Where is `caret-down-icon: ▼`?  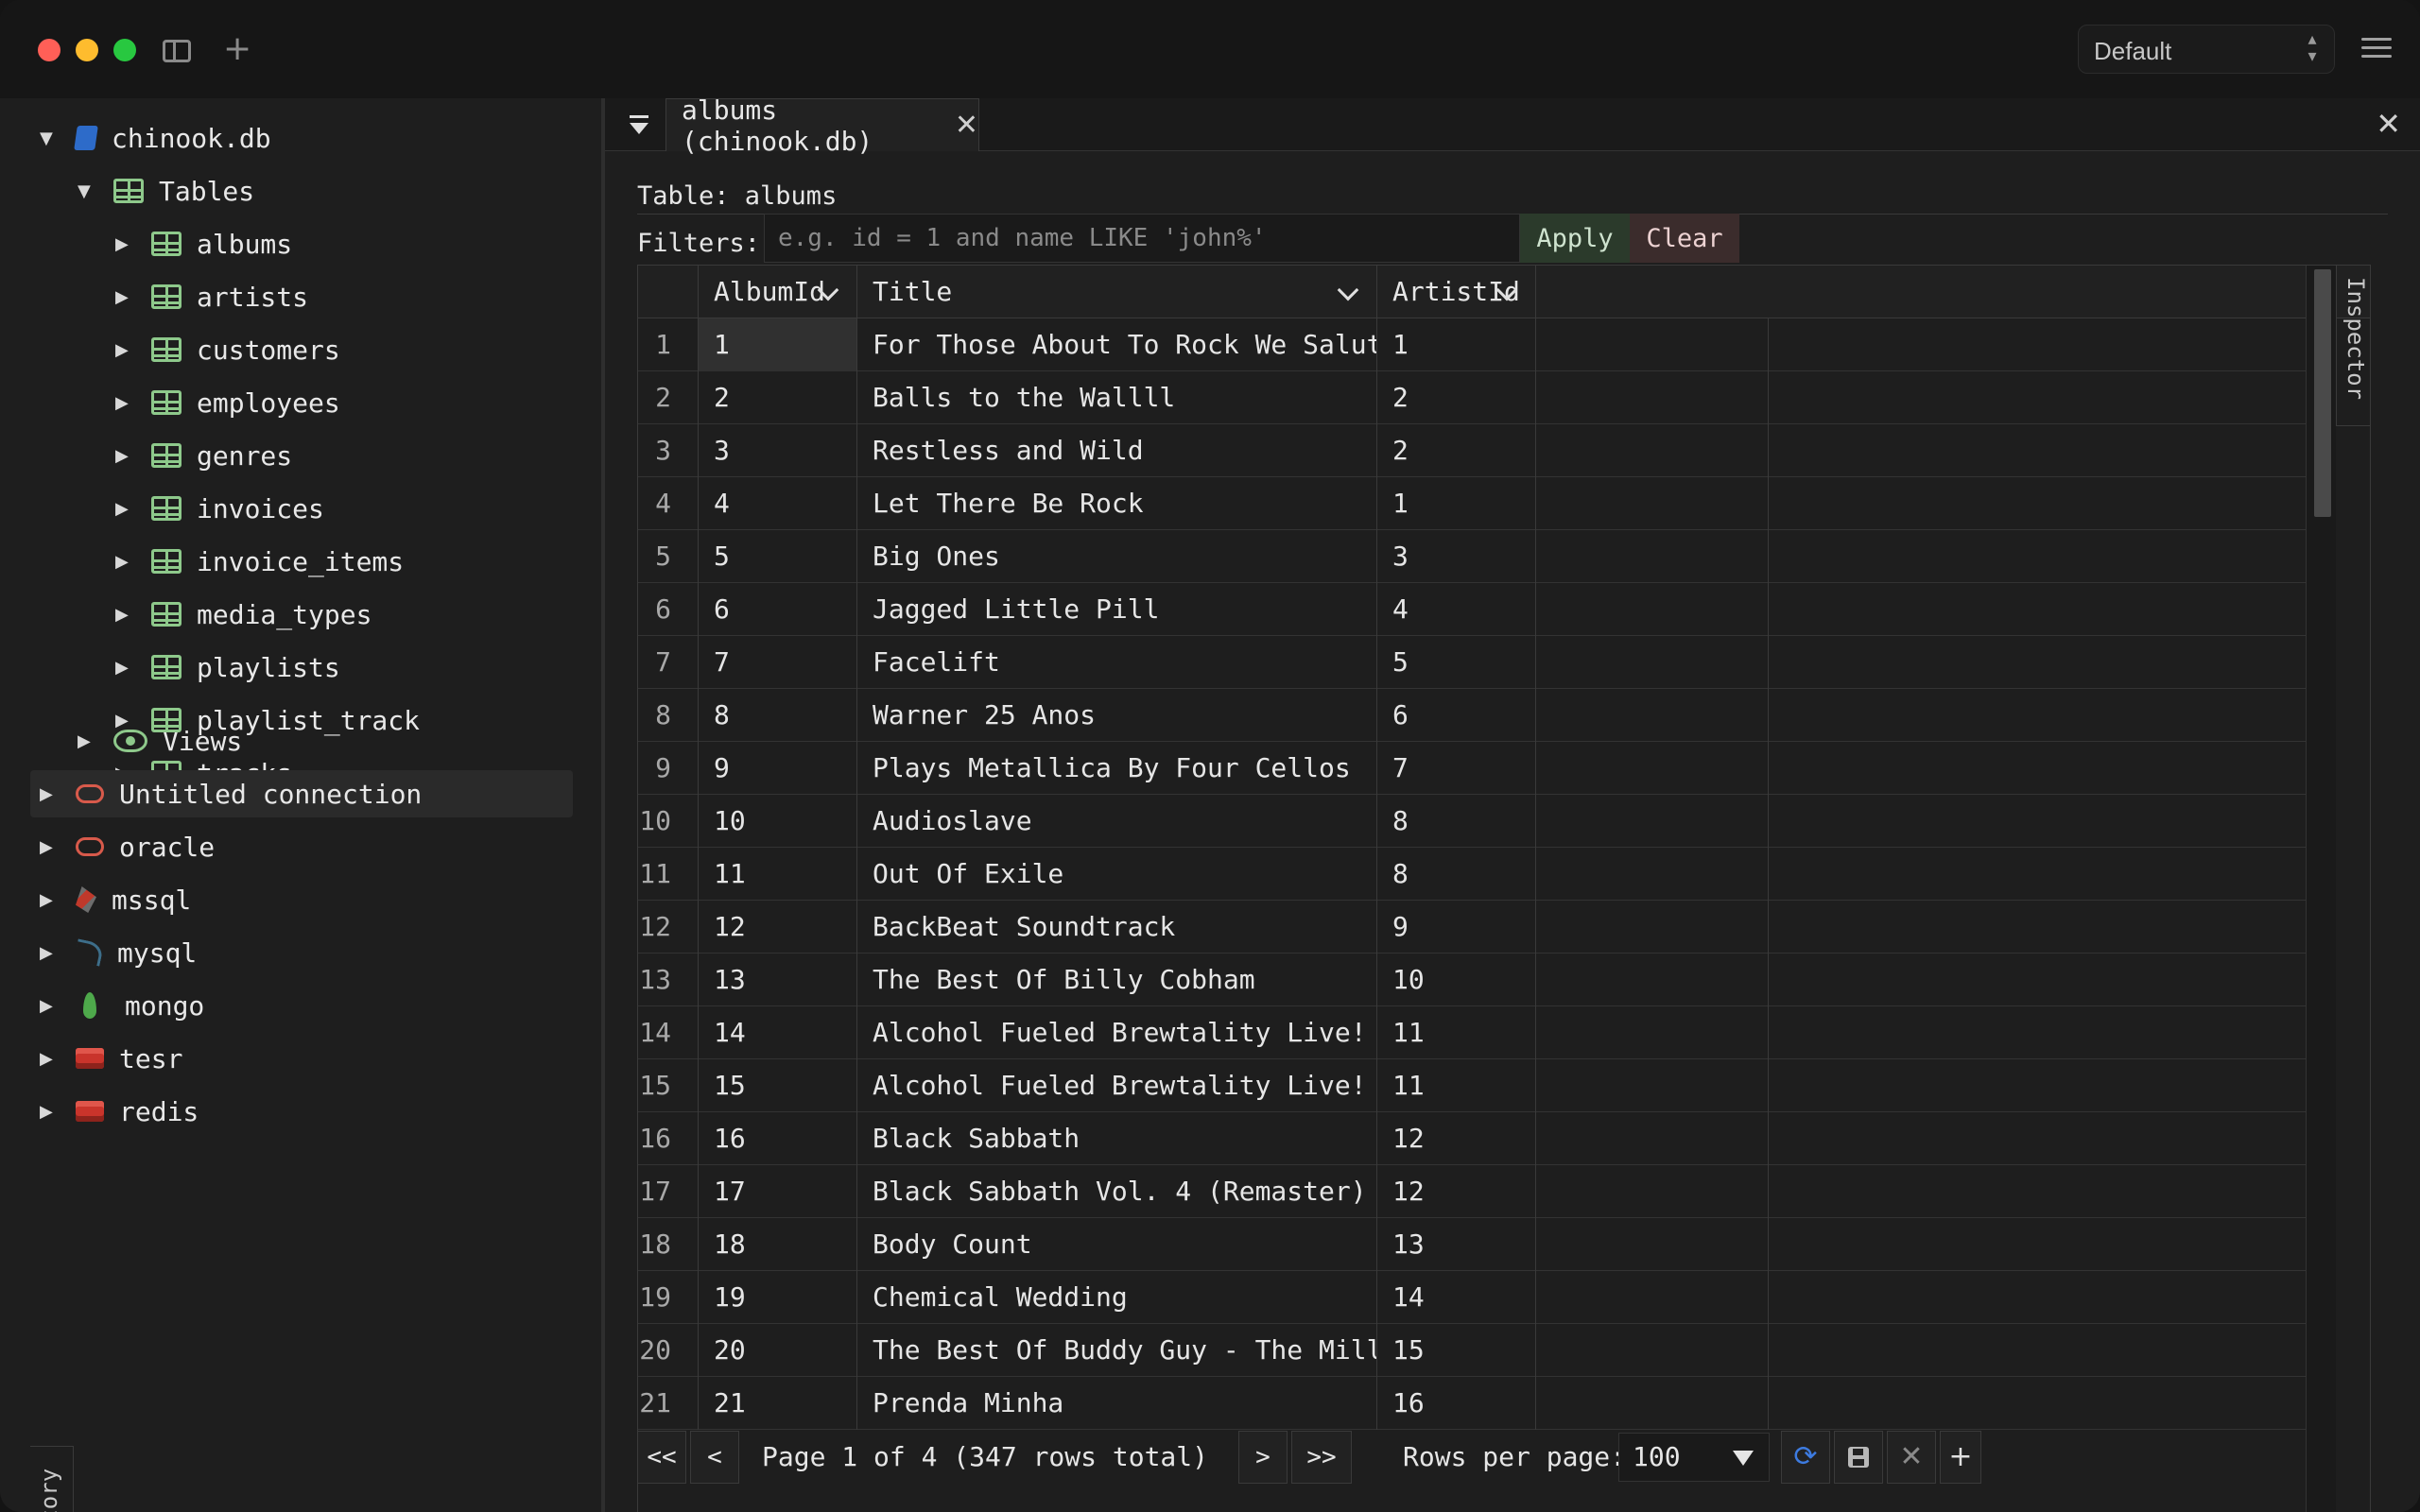
caret-down-icon: ▼ is located at coordinates (87, 191).